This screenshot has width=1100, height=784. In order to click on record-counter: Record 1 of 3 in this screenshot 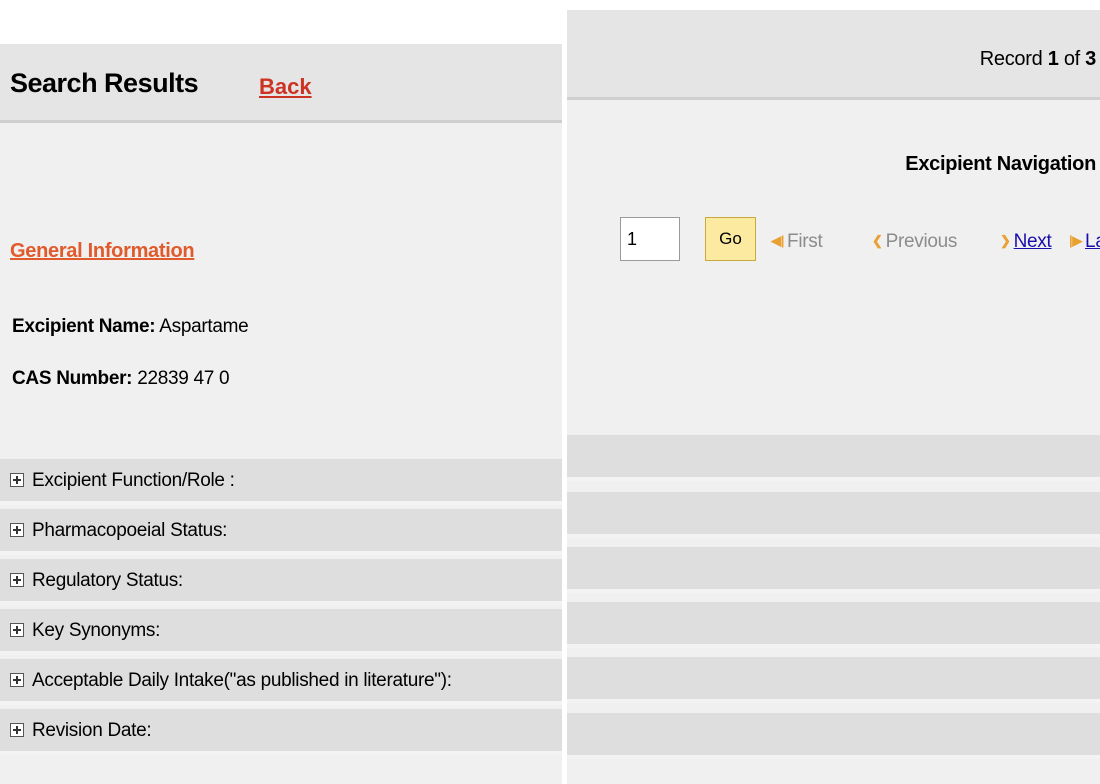, I will do `click(1038, 59)`.